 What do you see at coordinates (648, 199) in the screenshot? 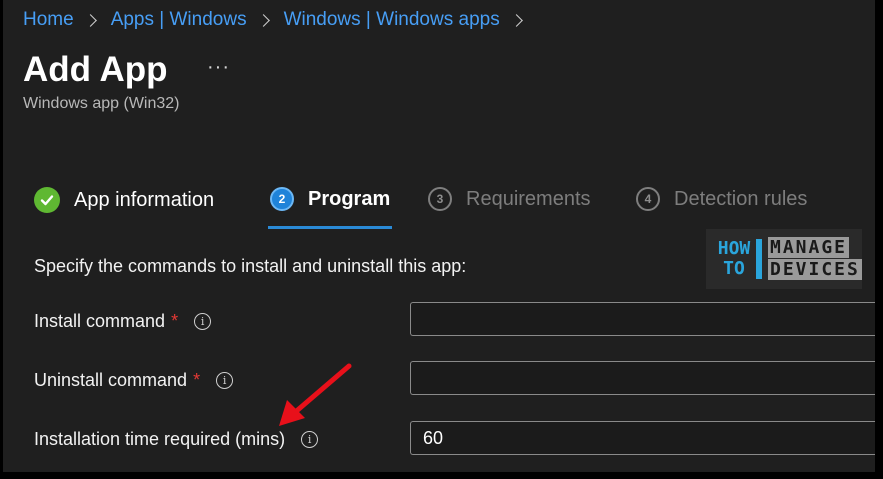
I see `step-number-badge: 4` at bounding box center [648, 199].